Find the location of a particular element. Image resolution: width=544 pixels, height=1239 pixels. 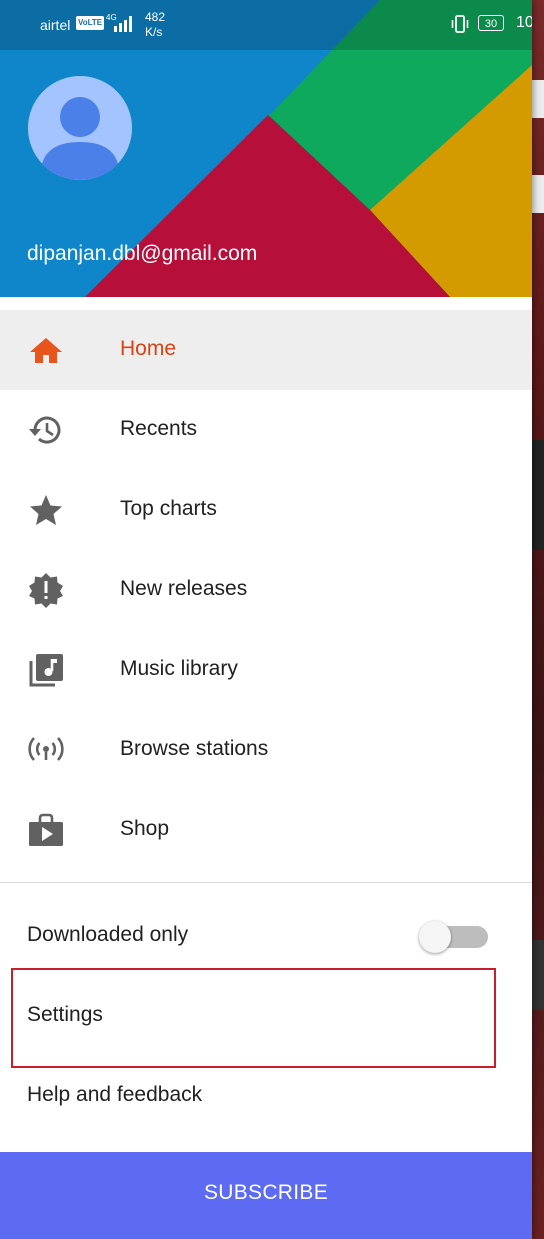

avatar is located at coordinates (80, 128).